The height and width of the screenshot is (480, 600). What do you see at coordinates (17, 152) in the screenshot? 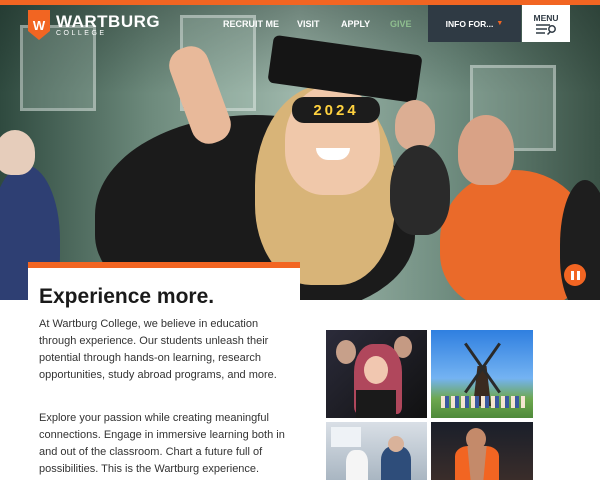
I see `person-left-face` at bounding box center [17, 152].